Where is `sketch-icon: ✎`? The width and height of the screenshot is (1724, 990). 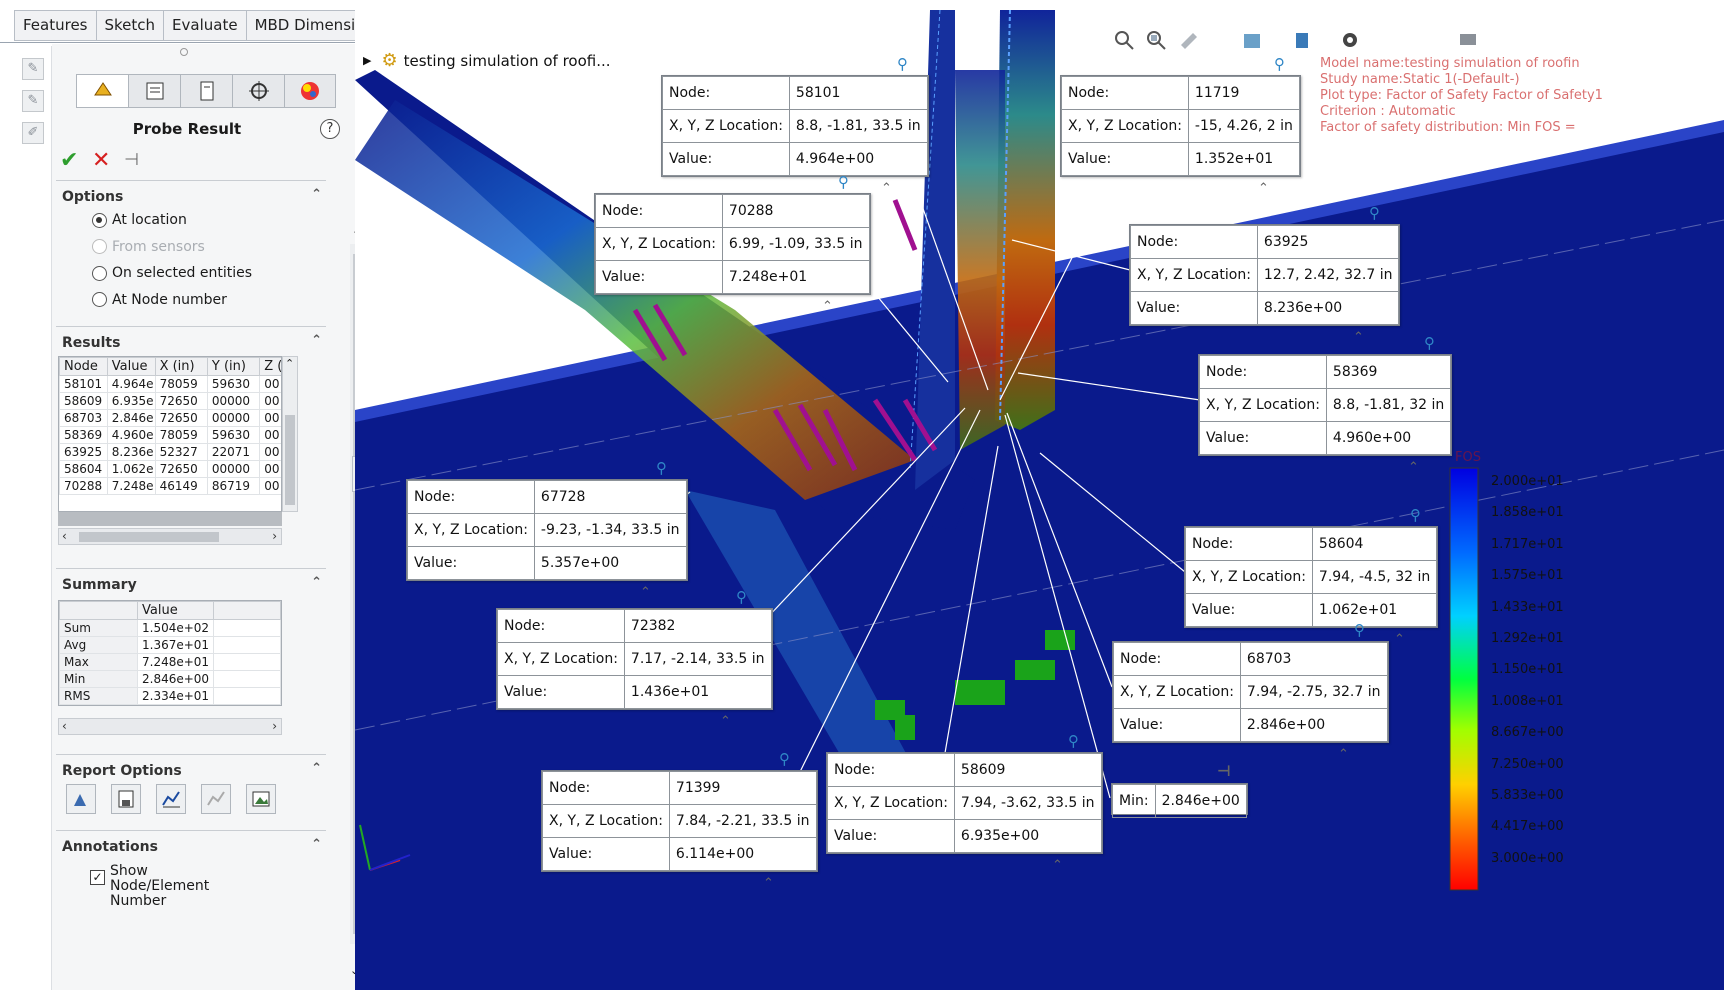
sketch-icon: ✎ is located at coordinates (33, 69).